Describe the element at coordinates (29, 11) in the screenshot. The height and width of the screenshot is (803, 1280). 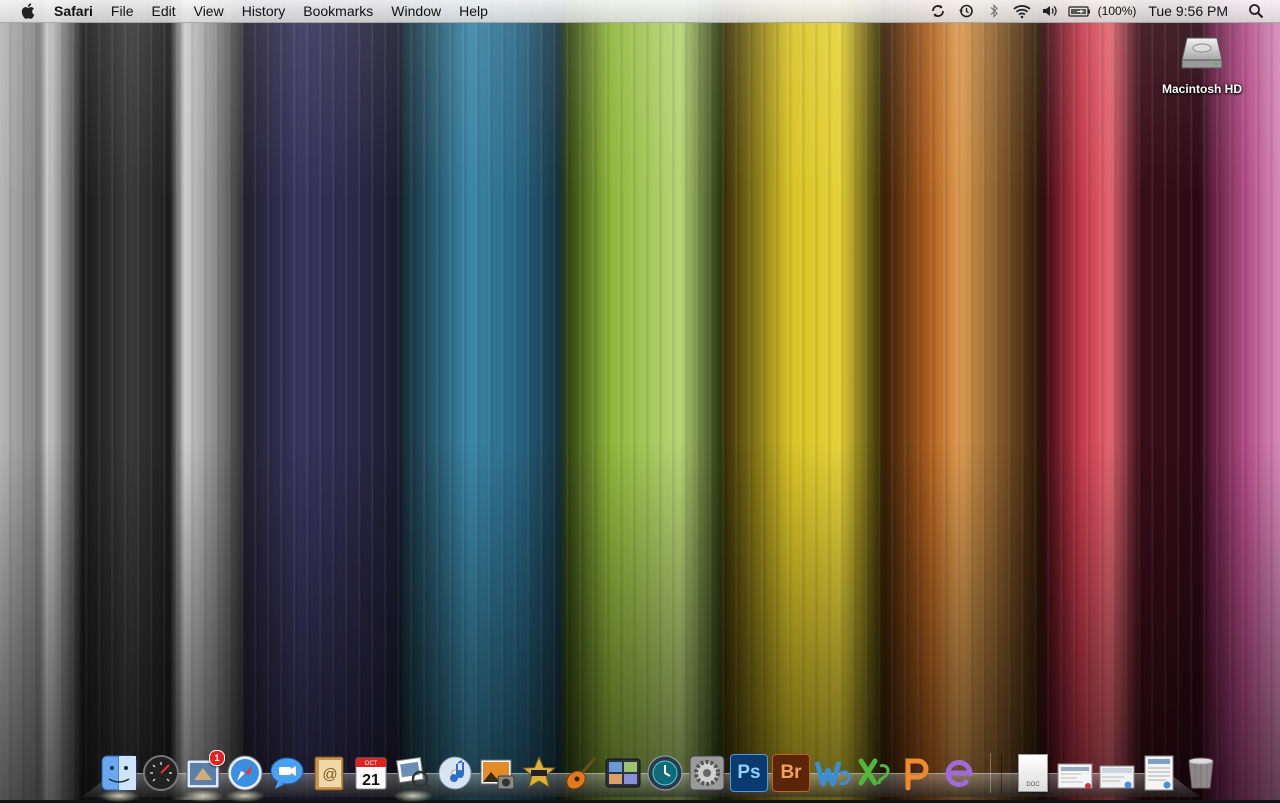
I see `apple-menu-icon` at that location.